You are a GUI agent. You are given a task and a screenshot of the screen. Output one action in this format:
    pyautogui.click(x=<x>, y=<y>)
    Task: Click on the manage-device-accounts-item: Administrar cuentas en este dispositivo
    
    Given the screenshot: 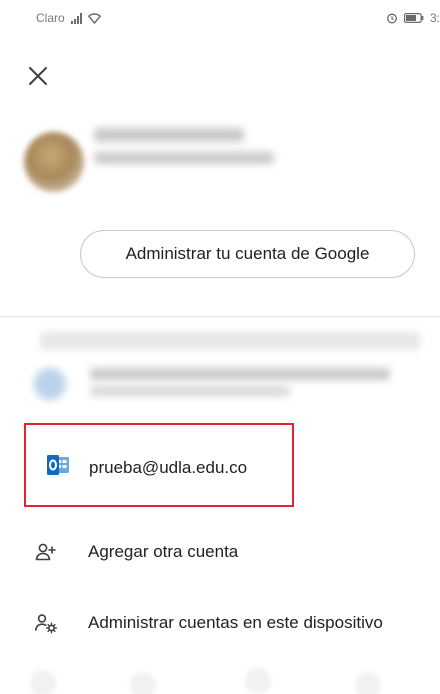 What is the action you would take?
    pyautogui.click(x=220, y=623)
    